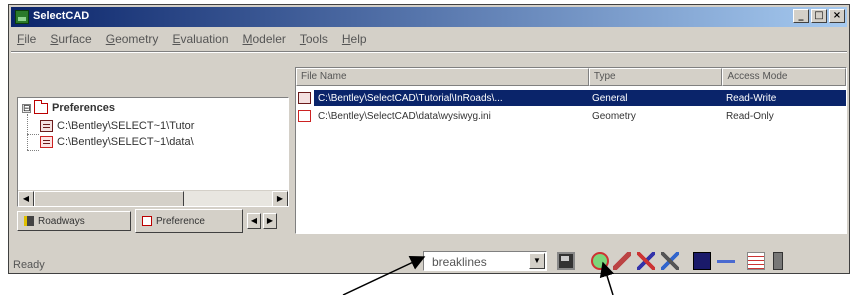  I want to click on tab-preference: Preference, so click(189, 221).